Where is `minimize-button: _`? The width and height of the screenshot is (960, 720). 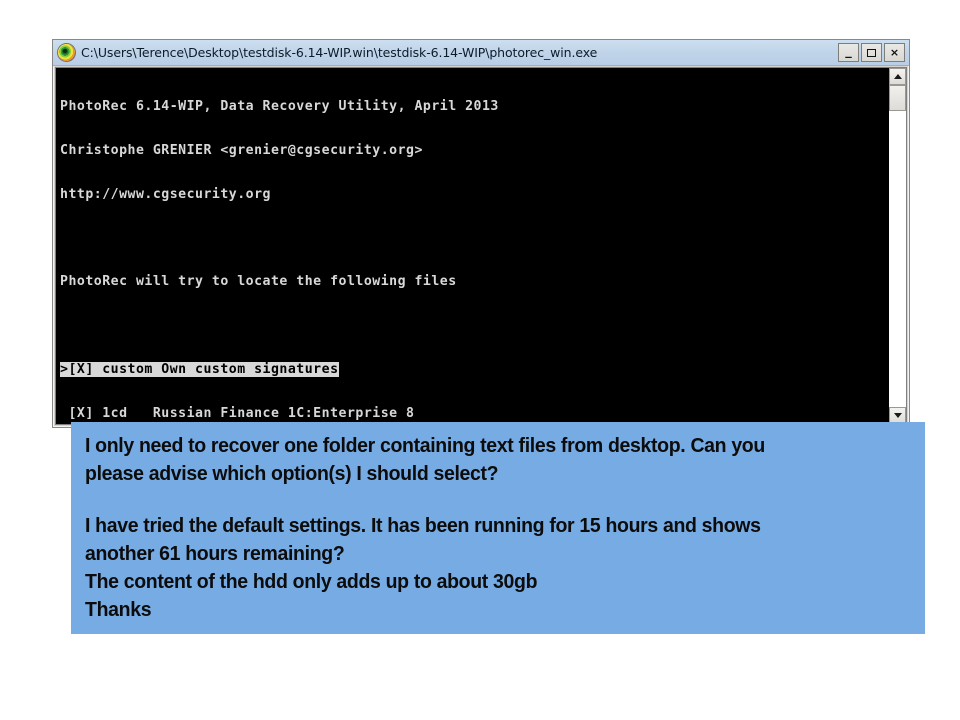
minimize-button: _ is located at coordinates (848, 52).